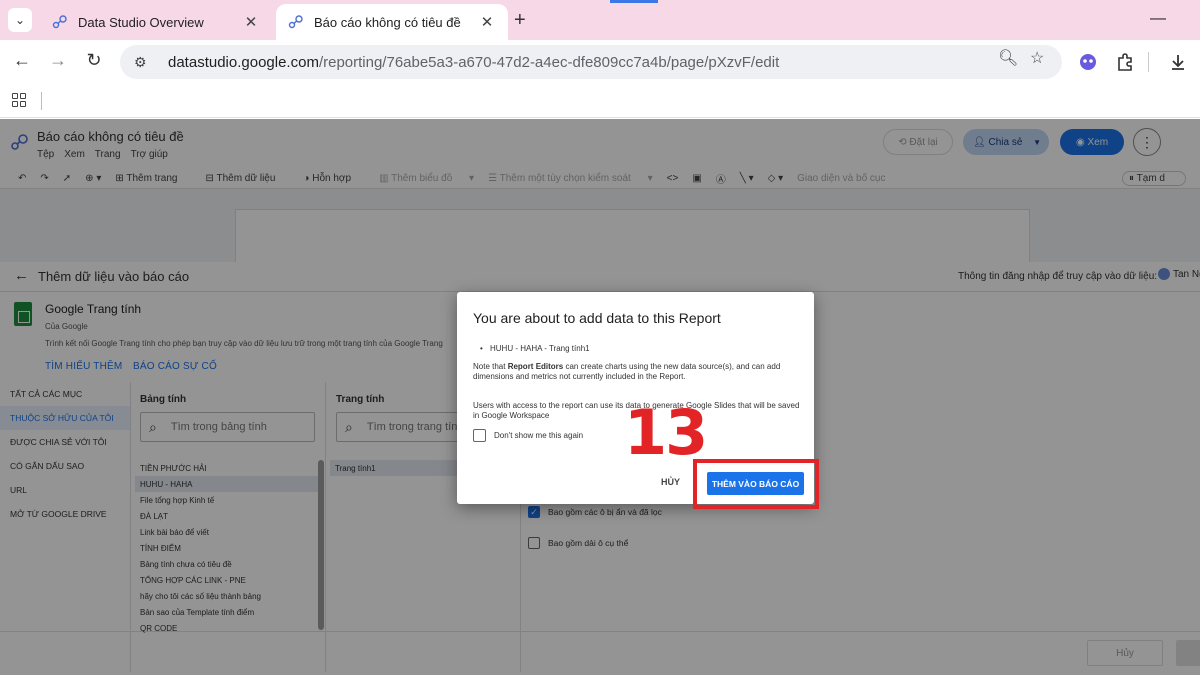 The image size is (1200, 675). What do you see at coordinates (597, 318) in the screenshot?
I see `dialog-title: You are about to add data to this Report` at bounding box center [597, 318].